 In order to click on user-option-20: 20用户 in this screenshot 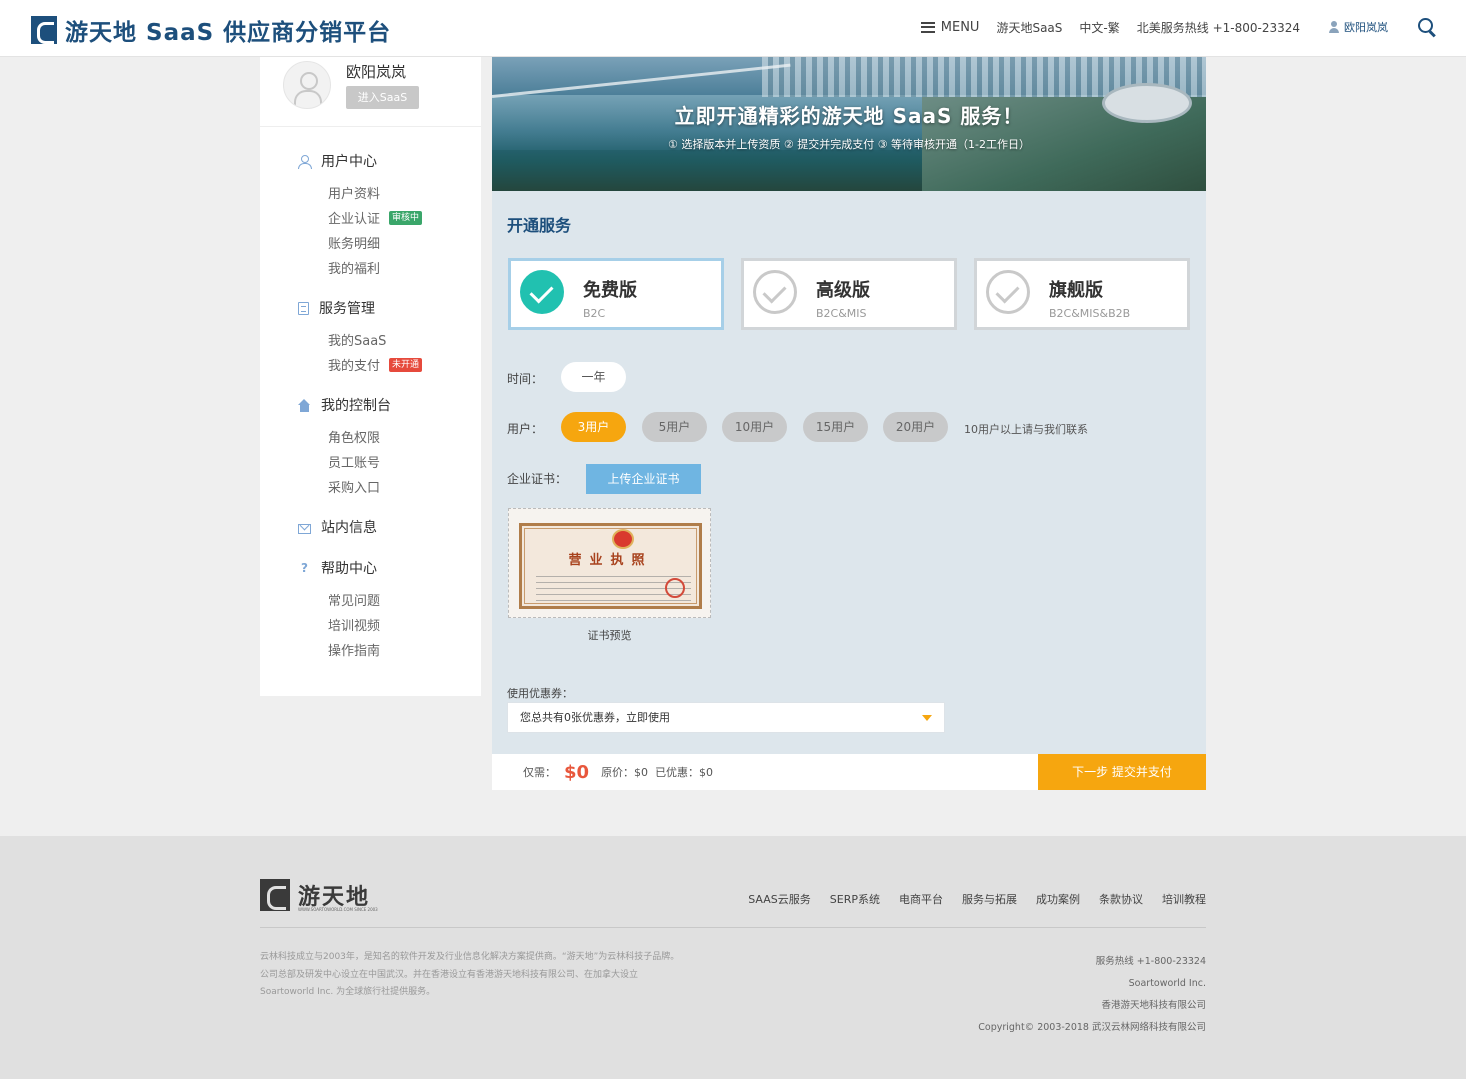, I will do `click(915, 427)`.